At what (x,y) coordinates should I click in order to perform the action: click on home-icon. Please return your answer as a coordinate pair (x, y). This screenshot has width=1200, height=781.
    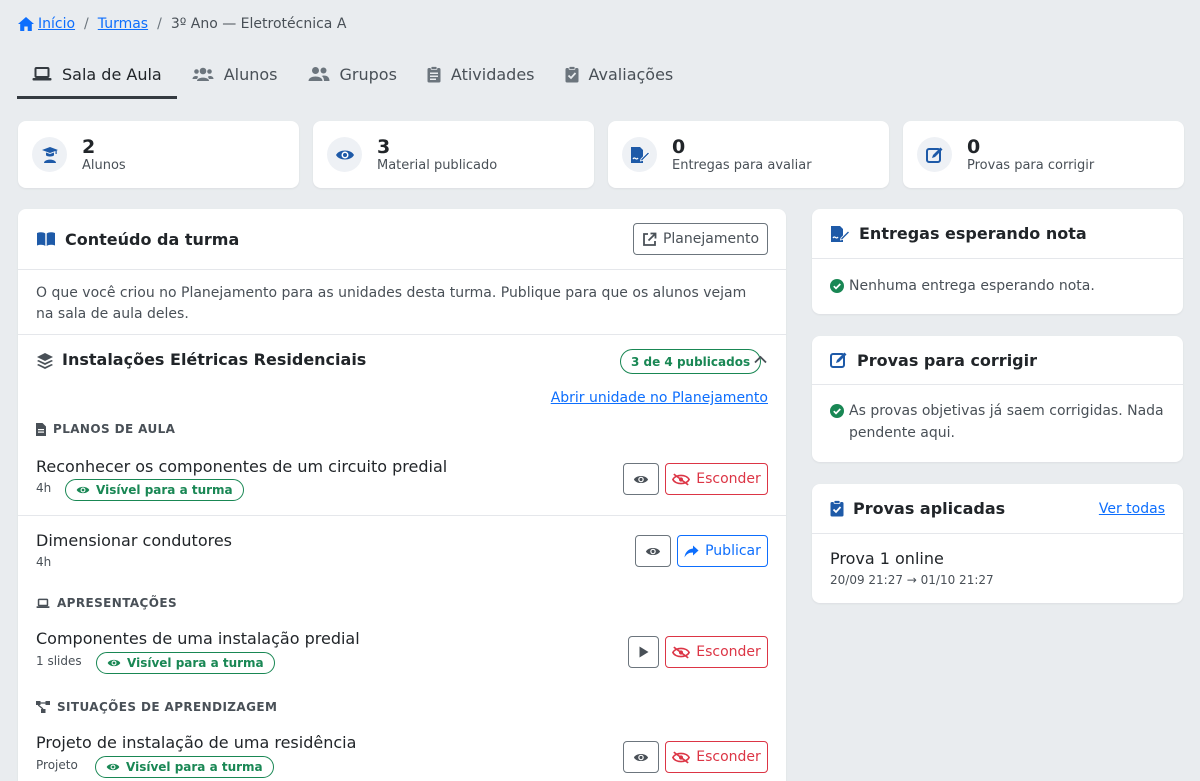
    Looking at the image, I should click on (26, 24).